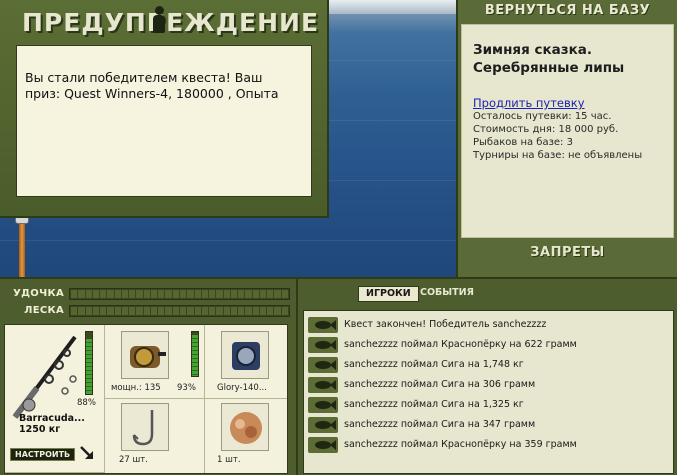  What do you see at coordinates (179, 294) in the screenshot?
I see `rod-gauge-bar` at bounding box center [179, 294].